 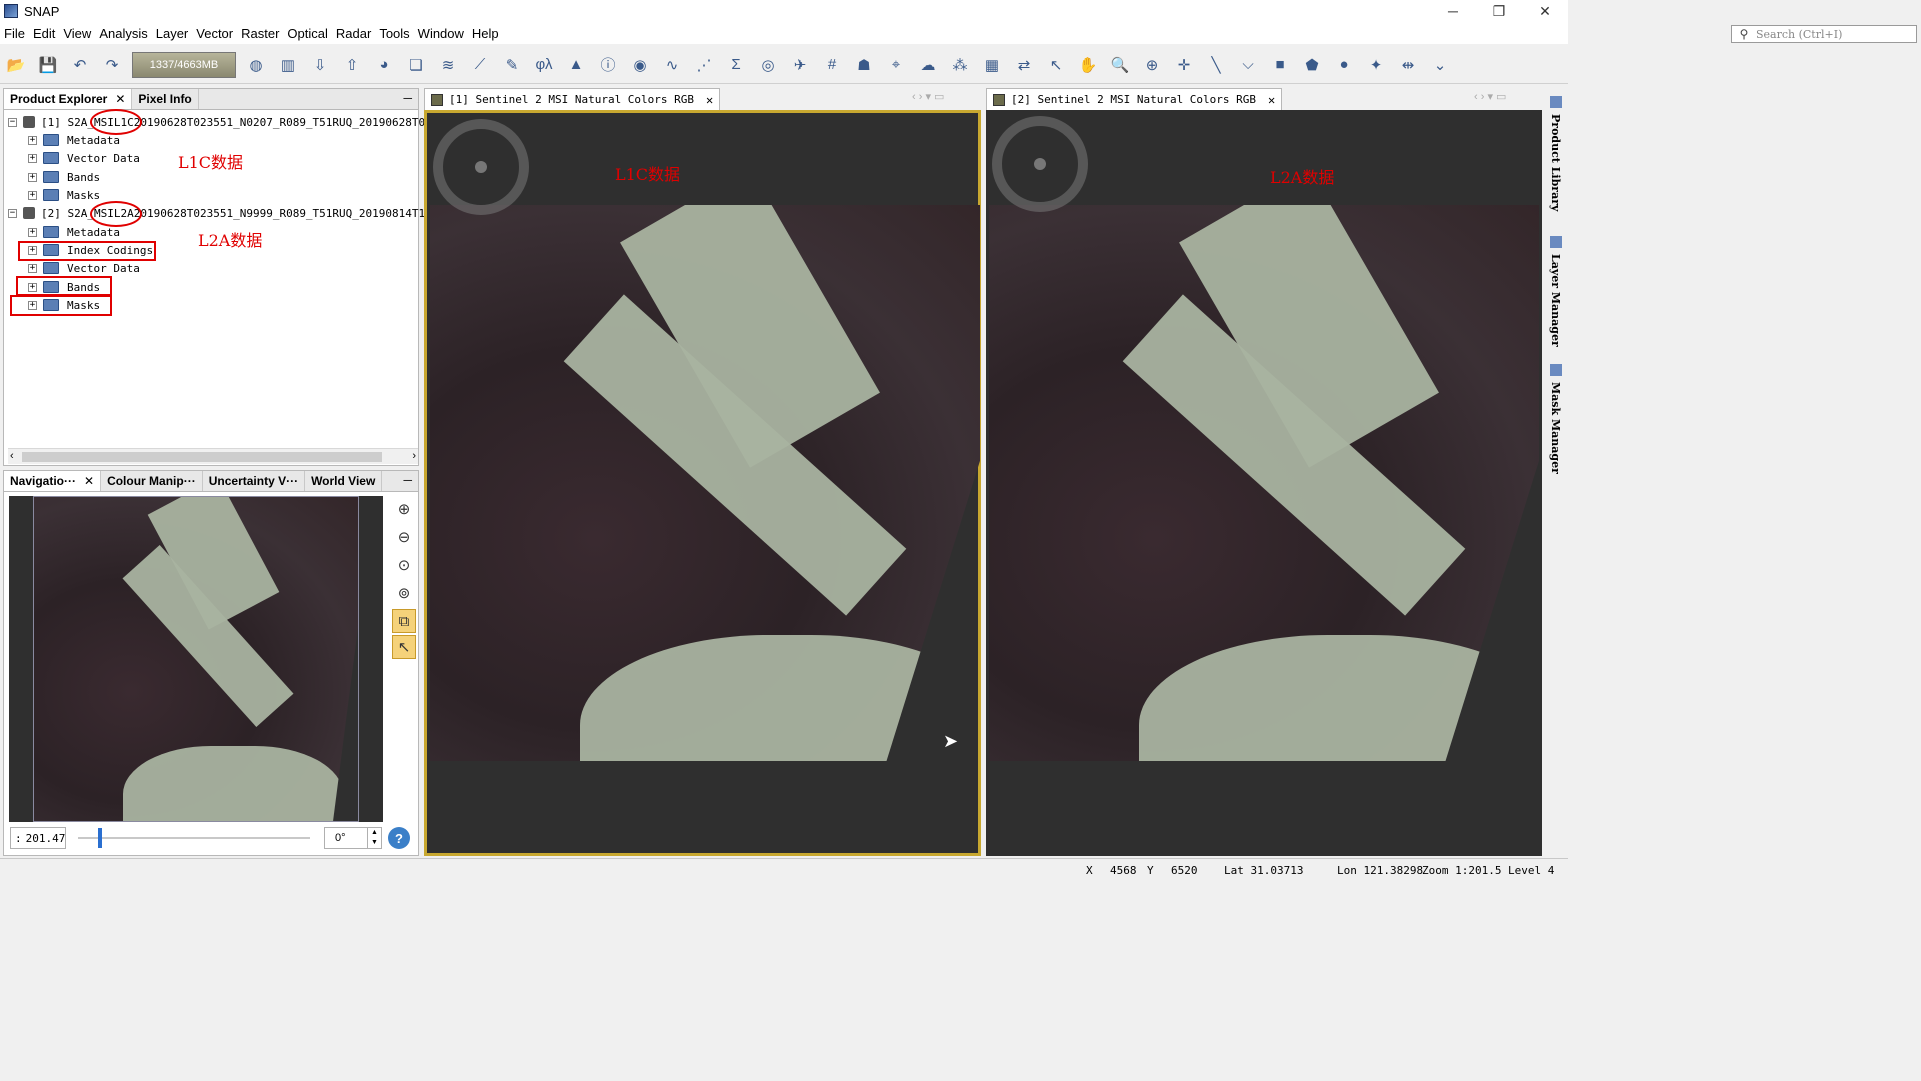 I want to click on view1-nav-arrows: ‹ › ▾ ▭, so click(x=928, y=96).